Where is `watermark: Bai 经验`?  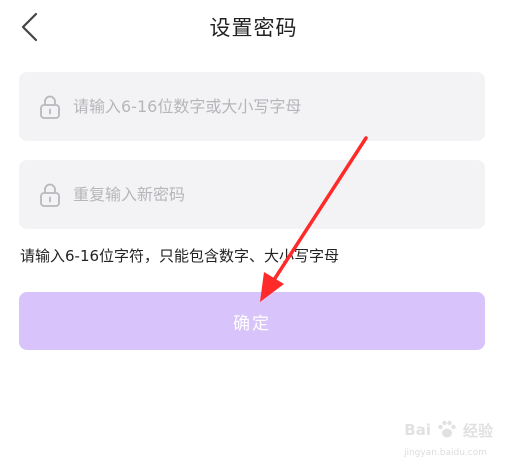
watermark: Bai 经验 is located at coordinates (448, 430).